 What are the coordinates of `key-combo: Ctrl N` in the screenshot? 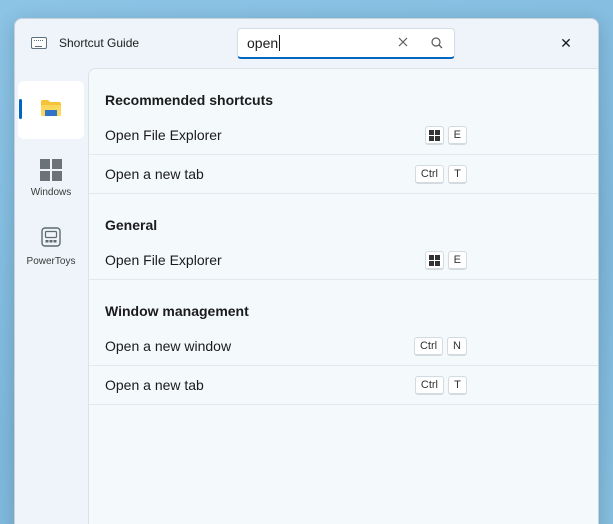 It's located at (440, 346).